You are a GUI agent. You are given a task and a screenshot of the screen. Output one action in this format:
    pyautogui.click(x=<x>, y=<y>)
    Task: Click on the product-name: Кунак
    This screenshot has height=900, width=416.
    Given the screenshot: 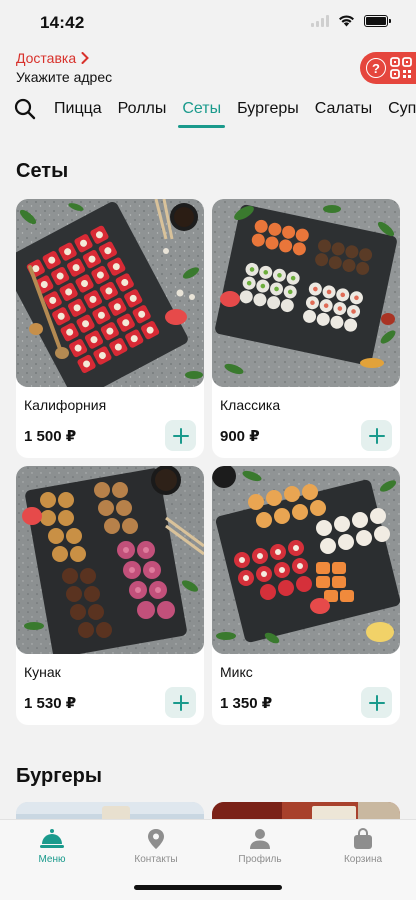 What is the action you would take?
    pyautogui.click(x=42, y=672)
    